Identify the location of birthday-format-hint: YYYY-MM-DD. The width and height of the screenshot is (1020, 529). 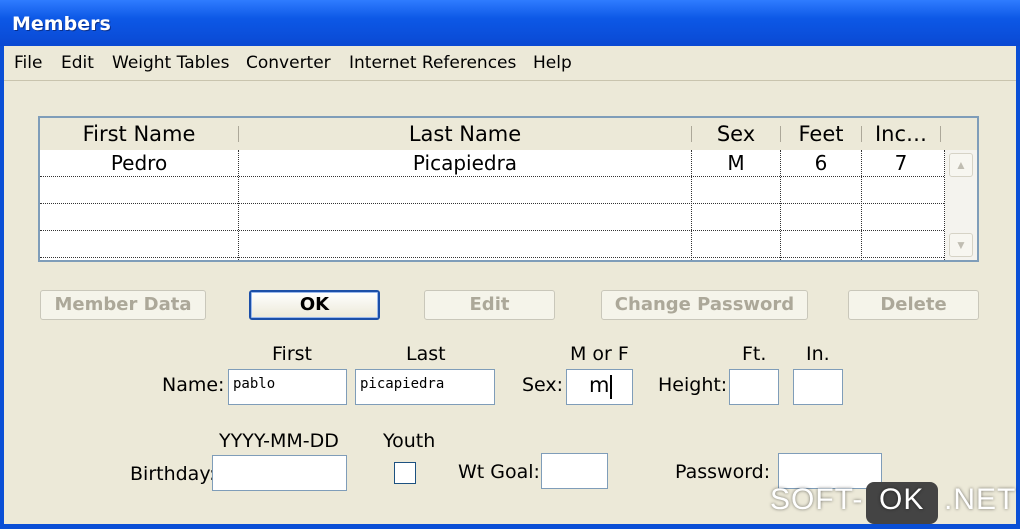
(279, 441).